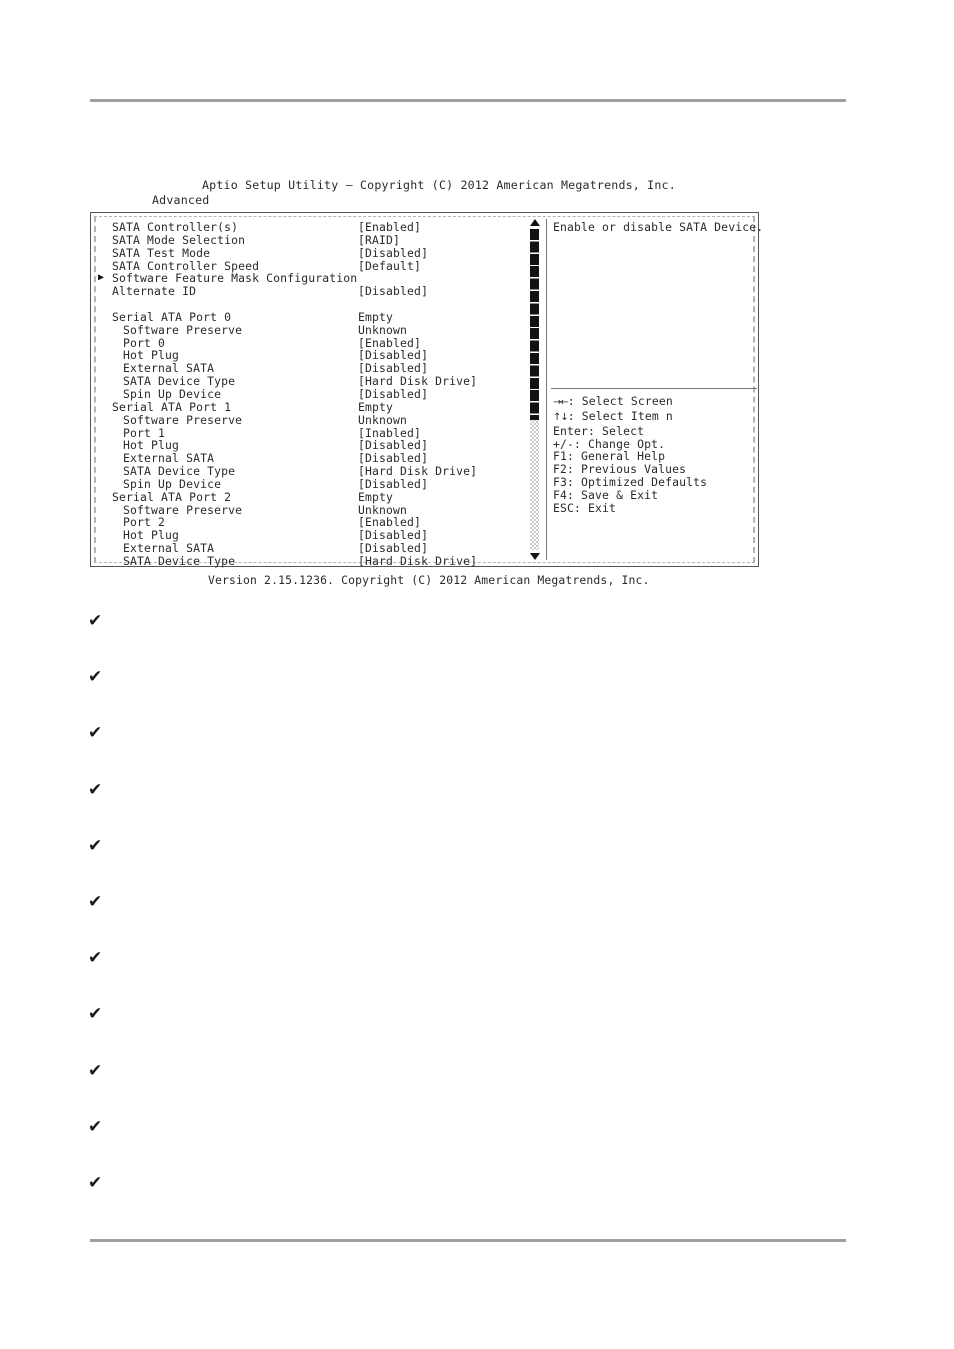 The width and height of the screenshot is (954, 1349). I want to click on scroll-down-arrow-icon, so click(535, 556).